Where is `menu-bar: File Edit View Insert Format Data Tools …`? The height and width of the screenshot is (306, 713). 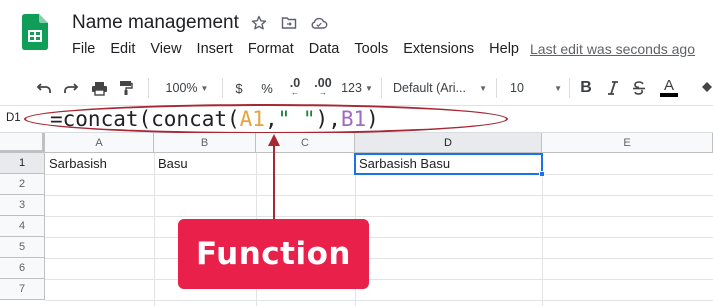
menu-bar: File Edit View Insert Format Data Tools … is located at coordinates (303, 49).